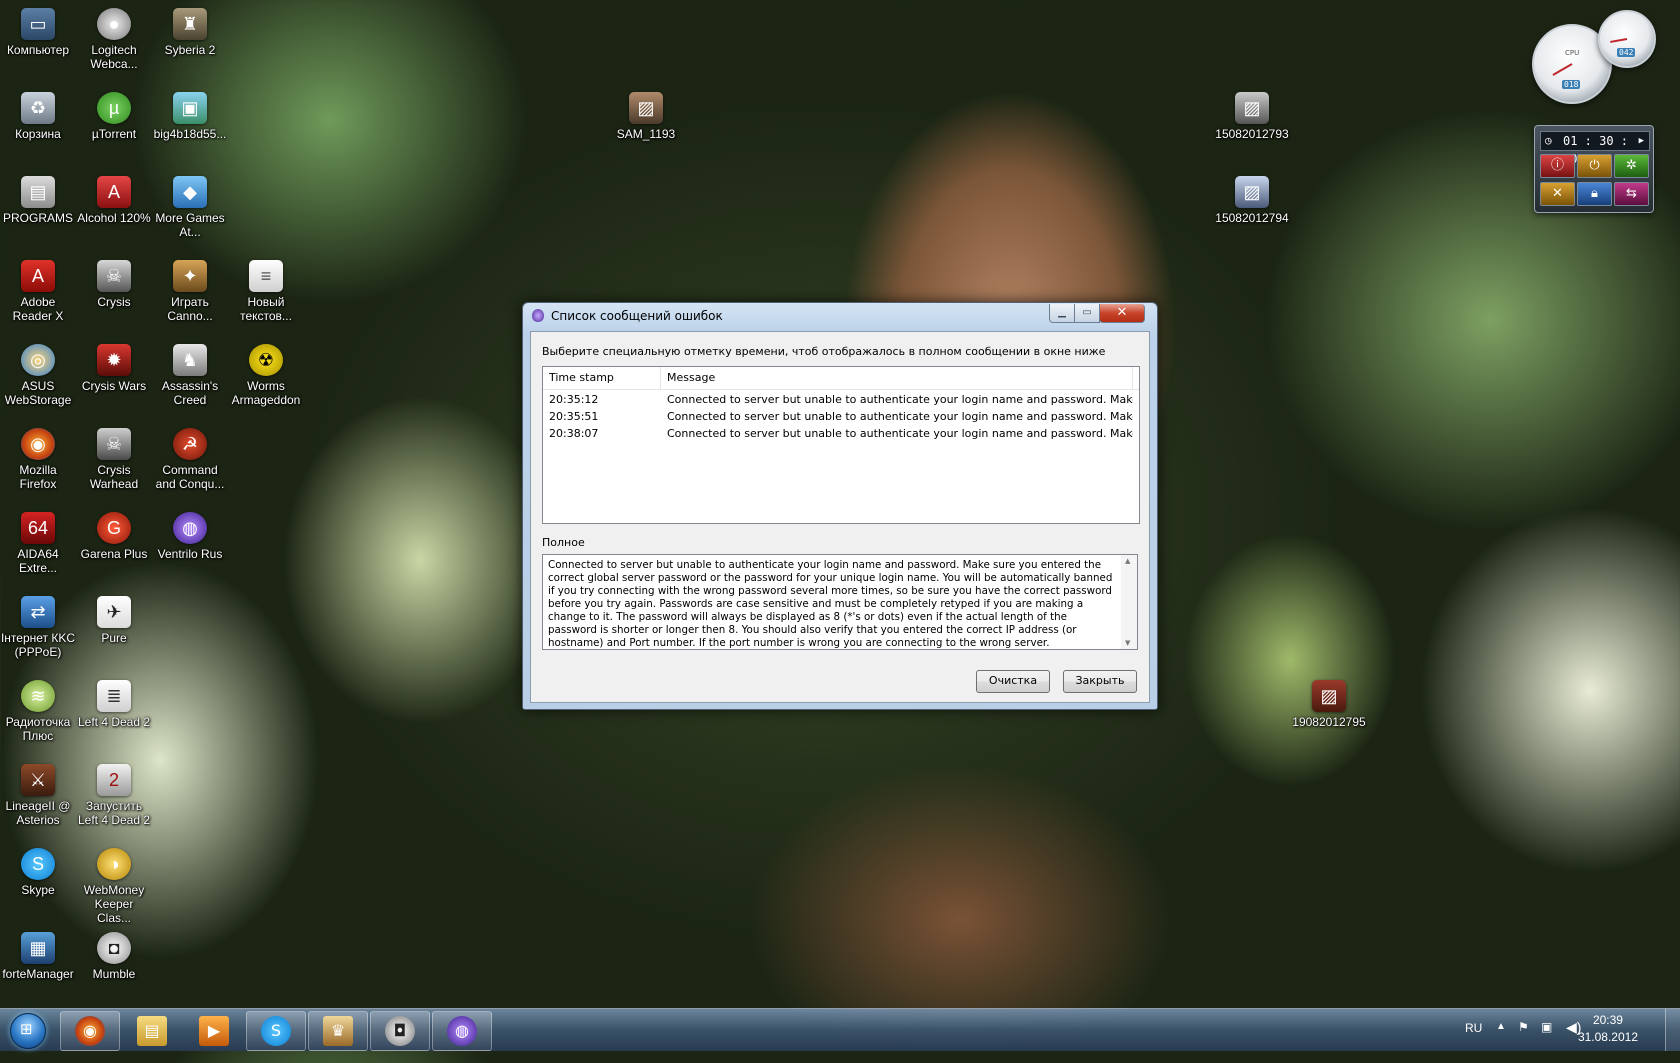 Image resolution: width=1680 pixels, height=1063 pixels. What do you see at coordinates (190, 536) in the screenshot?
I see `desktop-icon-ventrilo: ◍ Ventrilo Rus` at bounding box center [190, 536].